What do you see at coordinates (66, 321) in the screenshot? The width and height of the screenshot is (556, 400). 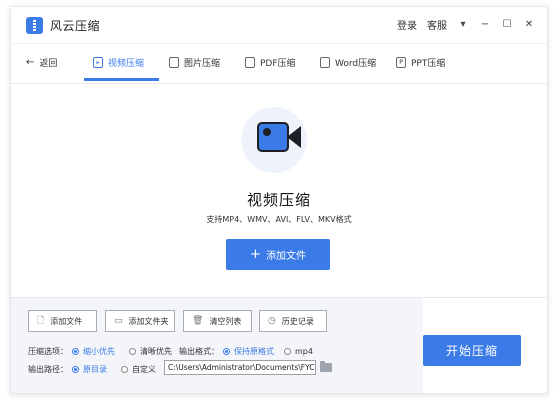 I see `add-file-label: 添加文件` at bounding box center [66, 321].